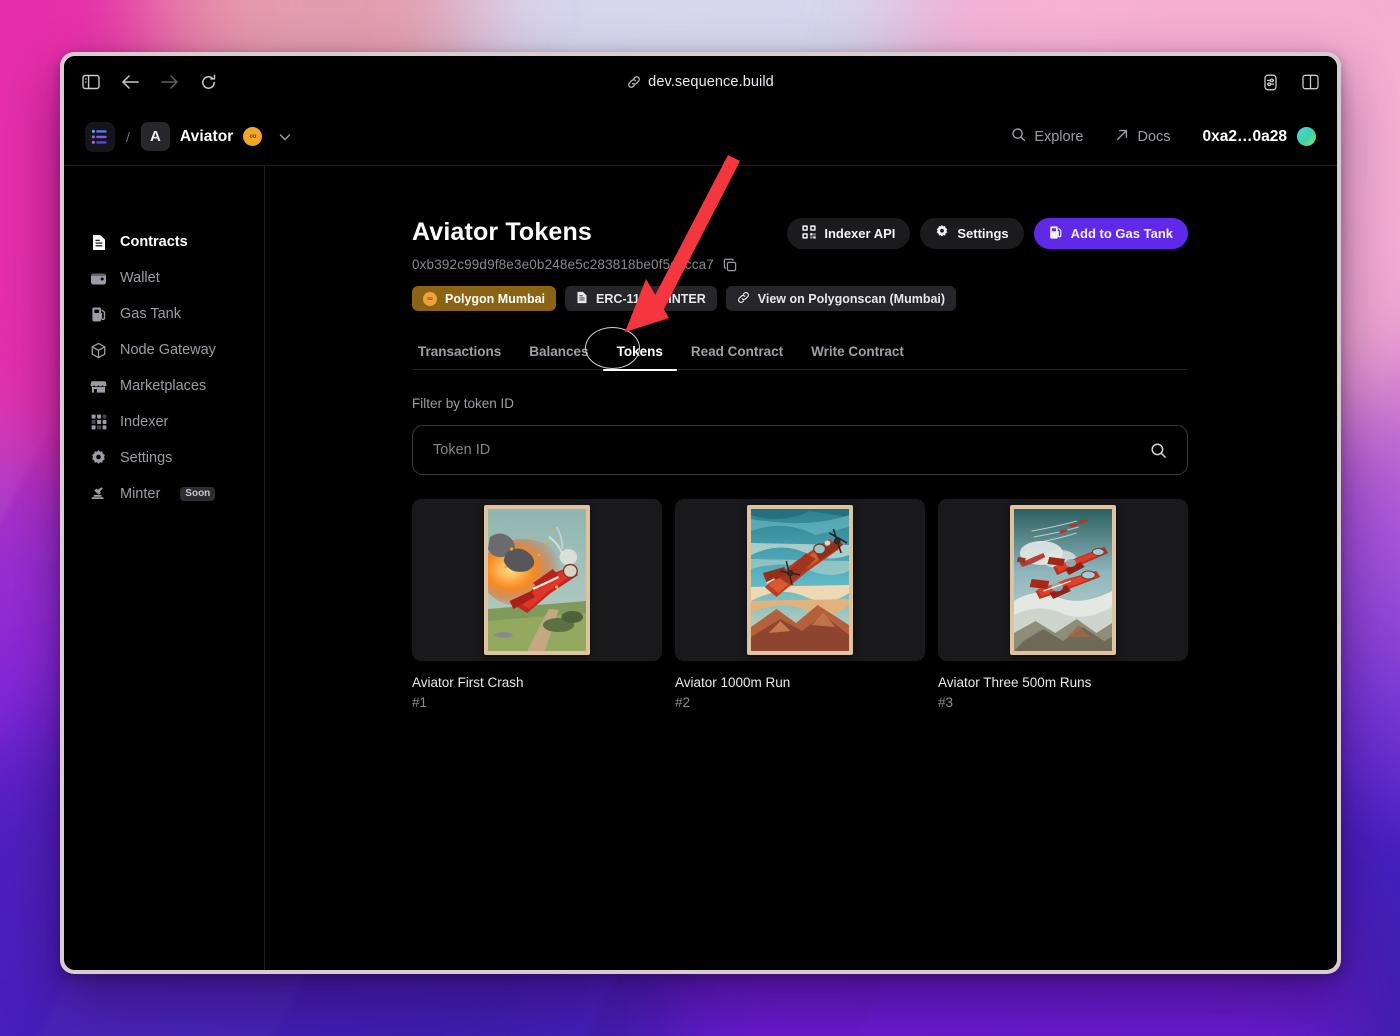  What do you see at coordinates (155, 136) in the screenshot?
I see `project-avatar: A` at bounding box center [155, 136].